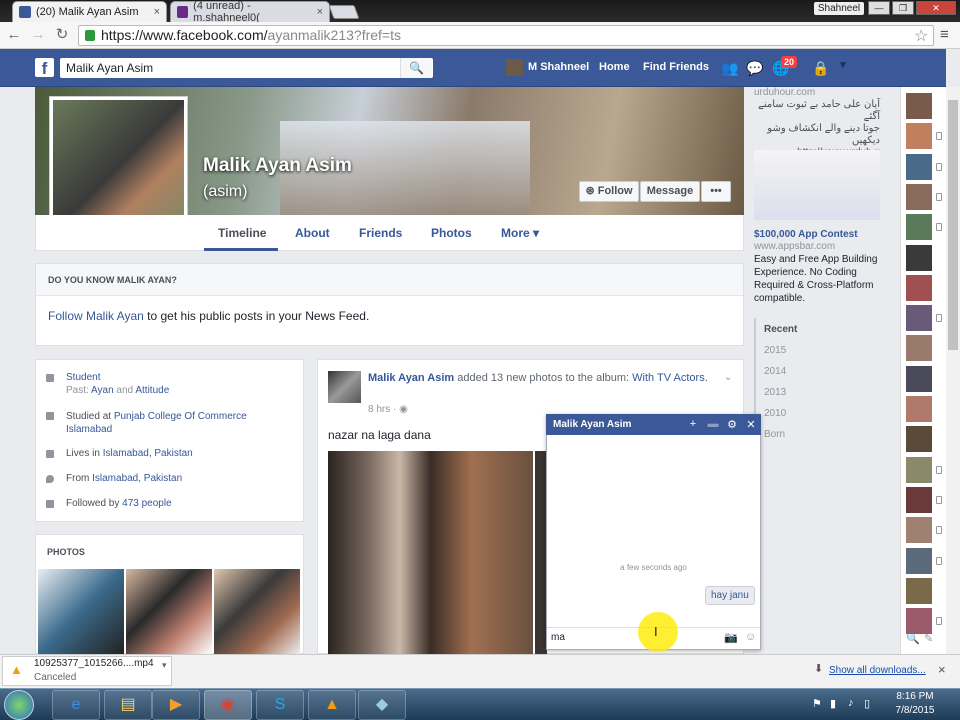  What do you see at coordinates (148, 453) in the screenshot?
I see `lives-link: Islamabad, Pakistan` at bounding box center [148, 453].